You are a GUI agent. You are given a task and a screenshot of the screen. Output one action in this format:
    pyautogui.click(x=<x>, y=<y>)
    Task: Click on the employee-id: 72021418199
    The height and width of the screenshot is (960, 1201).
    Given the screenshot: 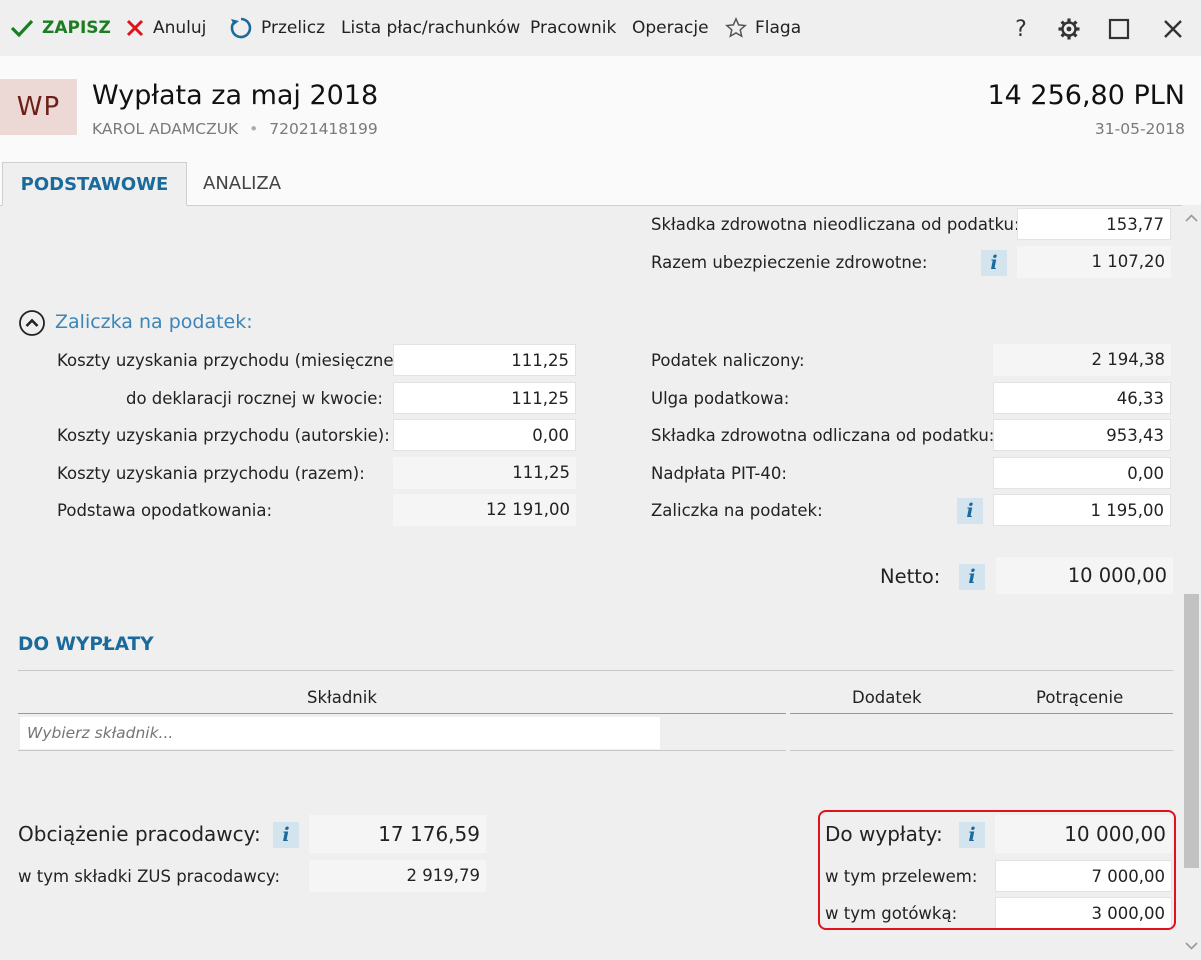 What is the action you would take?
    pyautogui.click(x=323, y=129)
    